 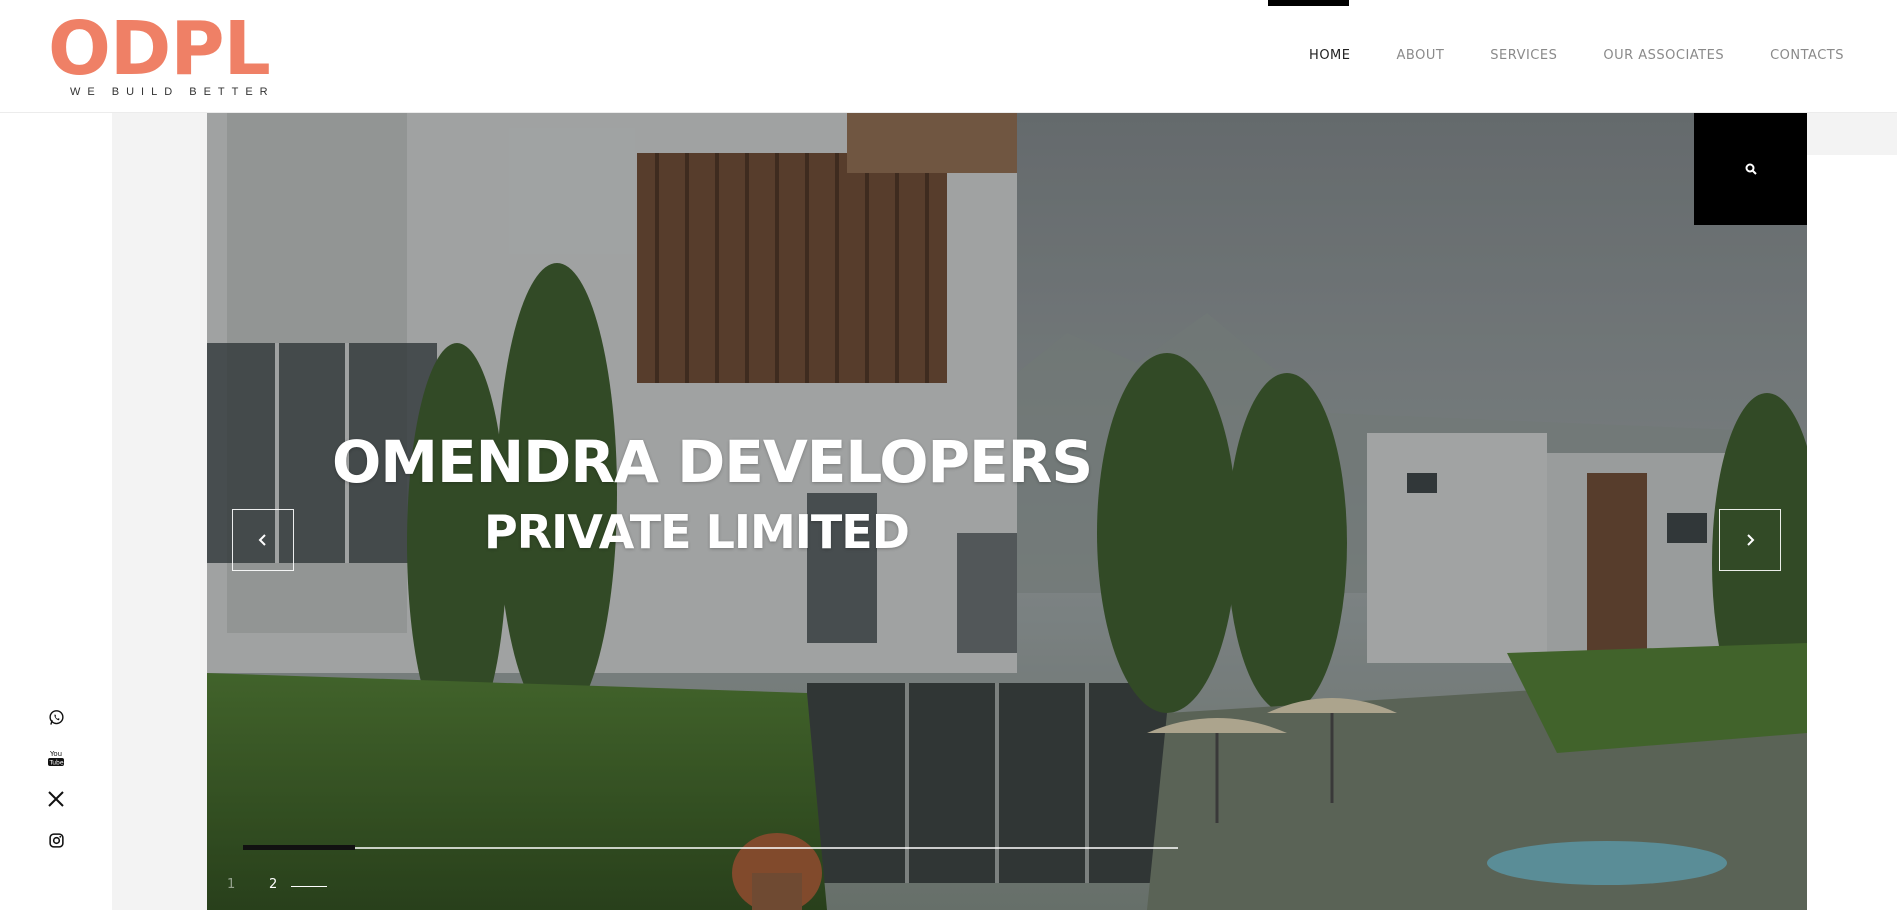 What do you see at coordinates (56, 763) in the screenshot?
I see `svg-text: Tube` at bounding box center [56, 763].